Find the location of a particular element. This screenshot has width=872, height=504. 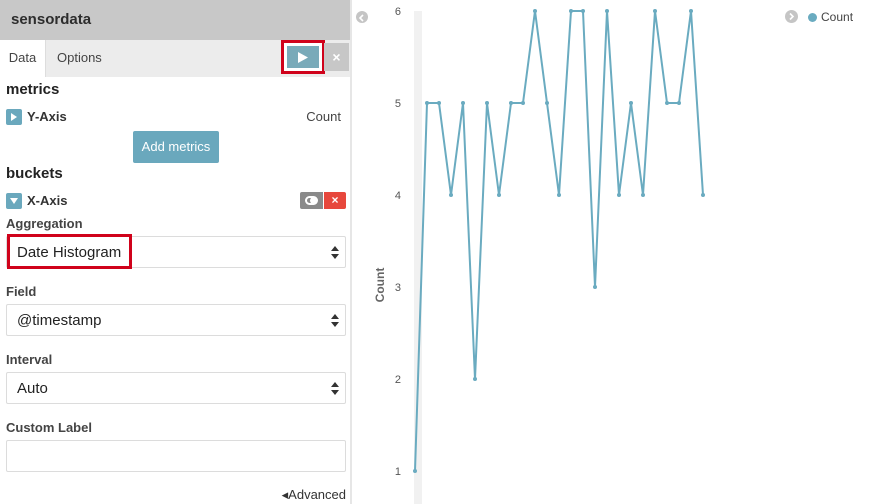

play-icon is located at coordinates (303, 57).